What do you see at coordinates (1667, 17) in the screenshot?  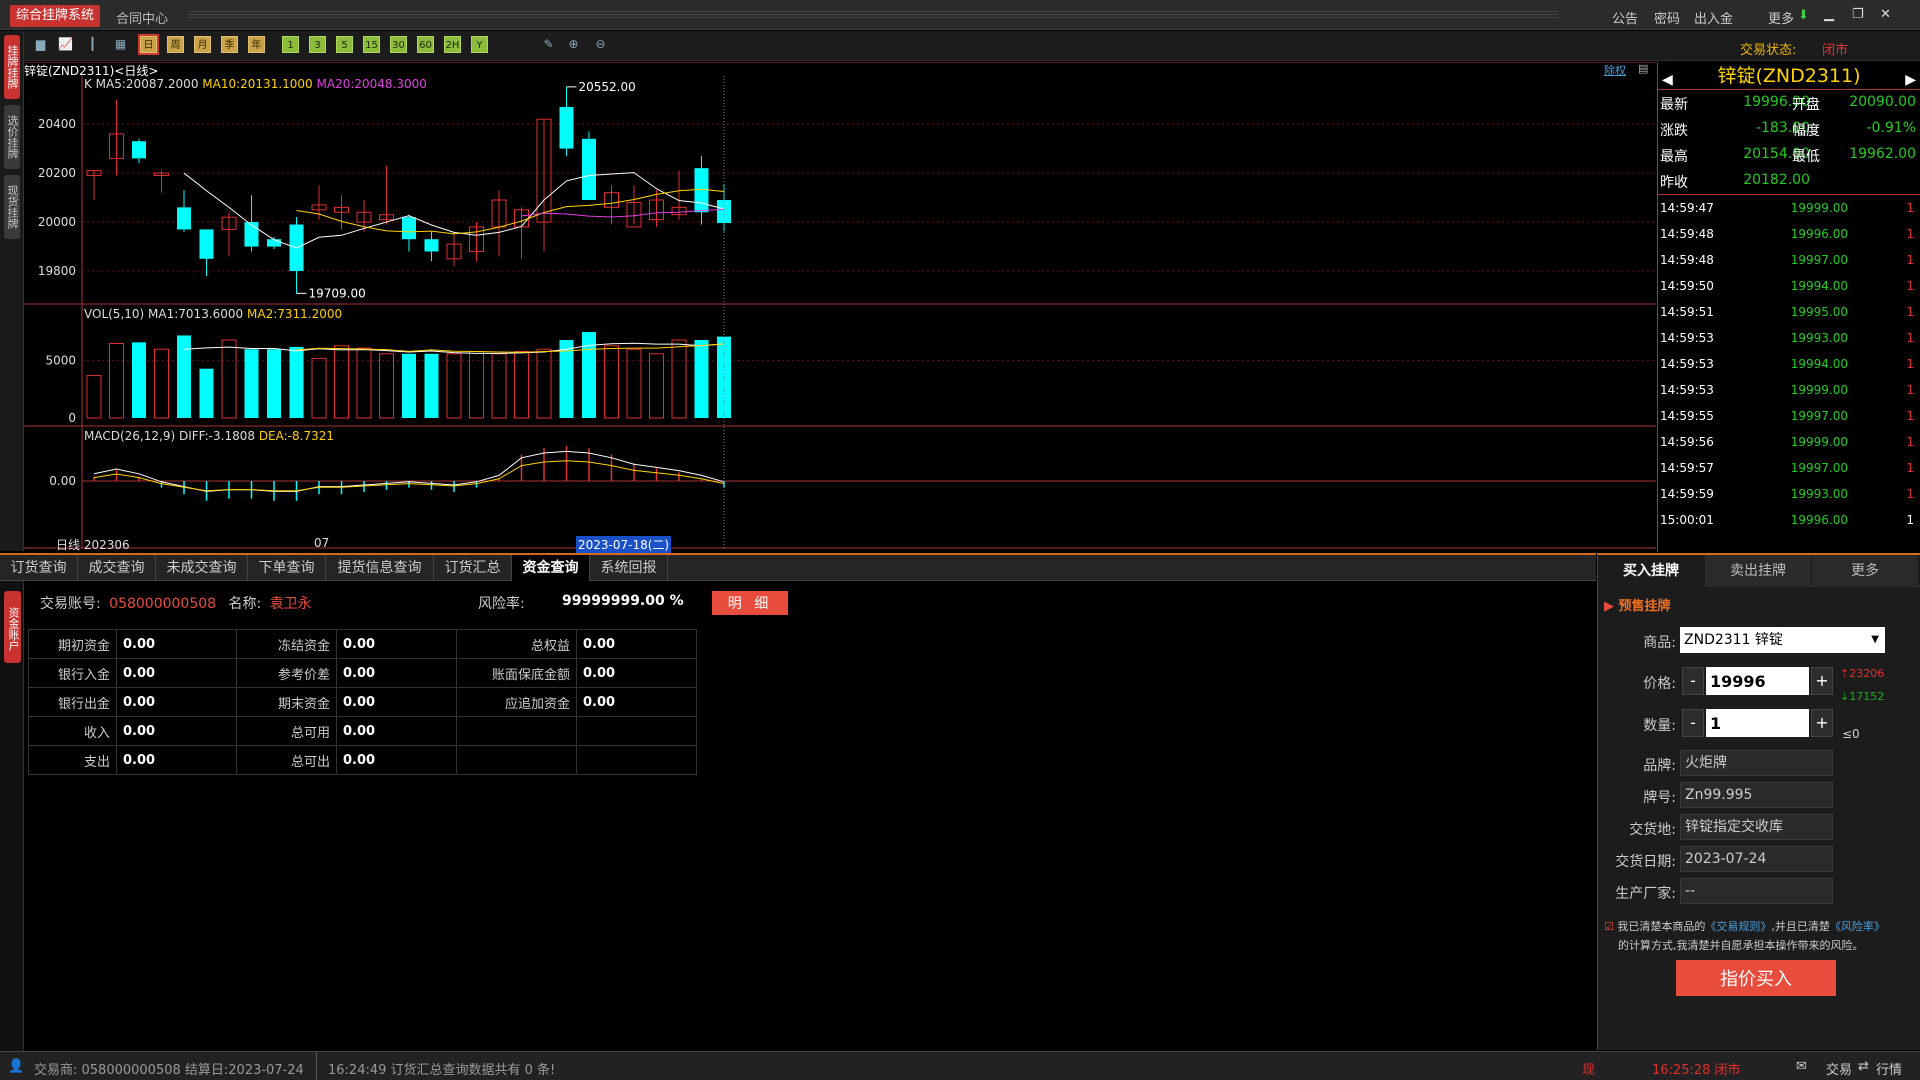 I see `password-link: 密码` at bounding box center [1667, 17].